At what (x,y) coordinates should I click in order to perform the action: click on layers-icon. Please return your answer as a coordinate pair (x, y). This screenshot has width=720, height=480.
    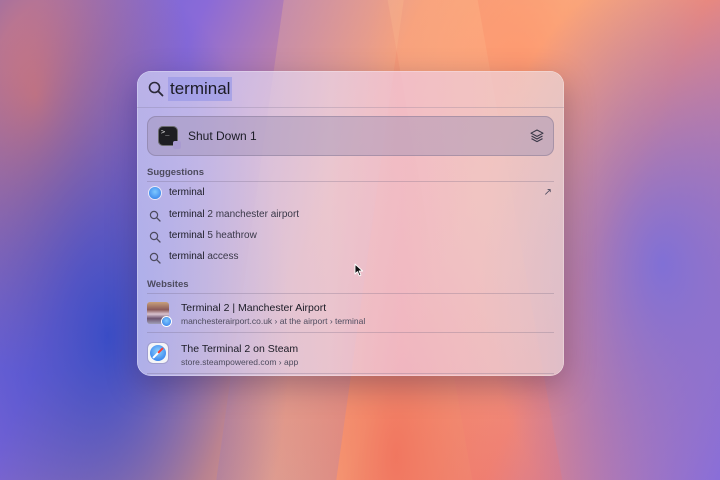
    Looking at the image, I should click on (537, 136).